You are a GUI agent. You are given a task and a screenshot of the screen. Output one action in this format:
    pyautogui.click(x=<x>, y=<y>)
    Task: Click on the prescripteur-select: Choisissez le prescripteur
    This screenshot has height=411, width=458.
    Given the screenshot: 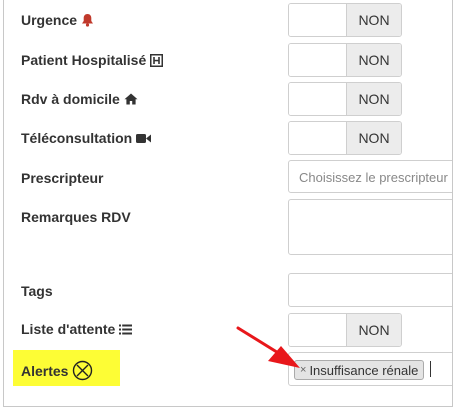 What is the action you would take?
    pyautogui.click(x=370, y=176)
    